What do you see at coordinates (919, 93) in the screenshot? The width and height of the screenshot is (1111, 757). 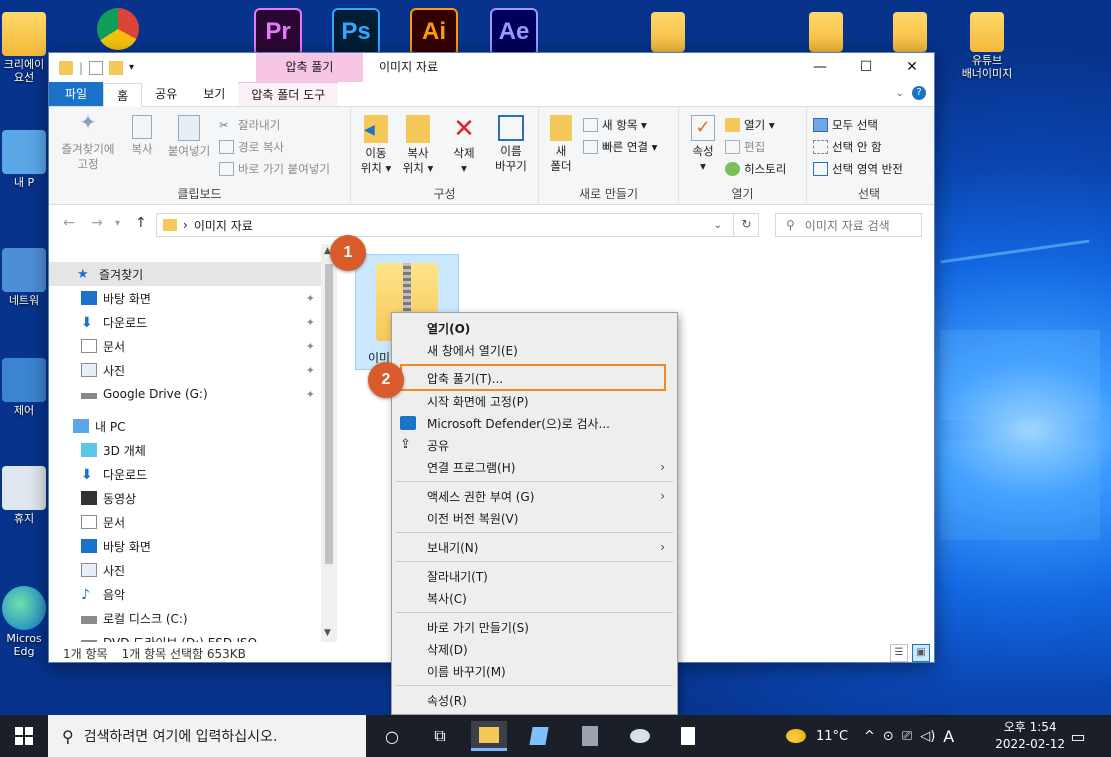 I see `help-icon: ?` at bounding box center [919, 93].